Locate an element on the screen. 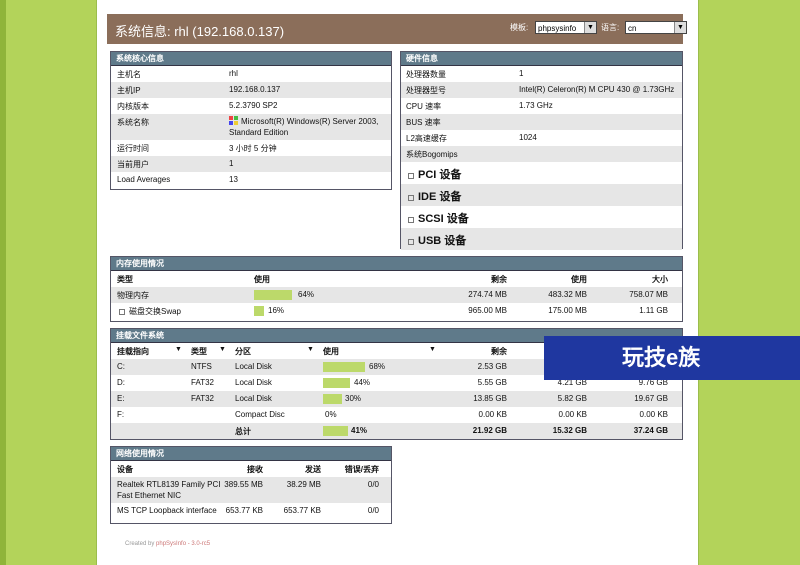 The image size is (800, 565). sort-header-partition: 分区 is located at coordinates (243, 351).